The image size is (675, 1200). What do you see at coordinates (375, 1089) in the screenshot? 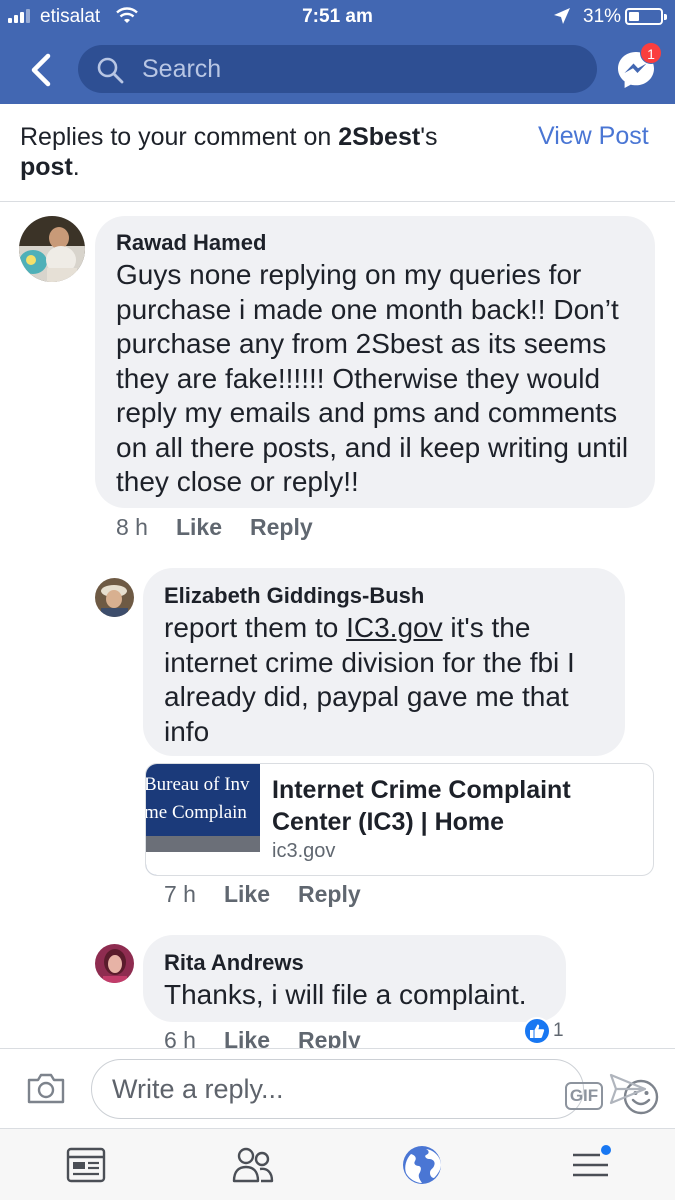
I see `reply-input: Write a reply... GIF` at bounding box center [375, 1089].